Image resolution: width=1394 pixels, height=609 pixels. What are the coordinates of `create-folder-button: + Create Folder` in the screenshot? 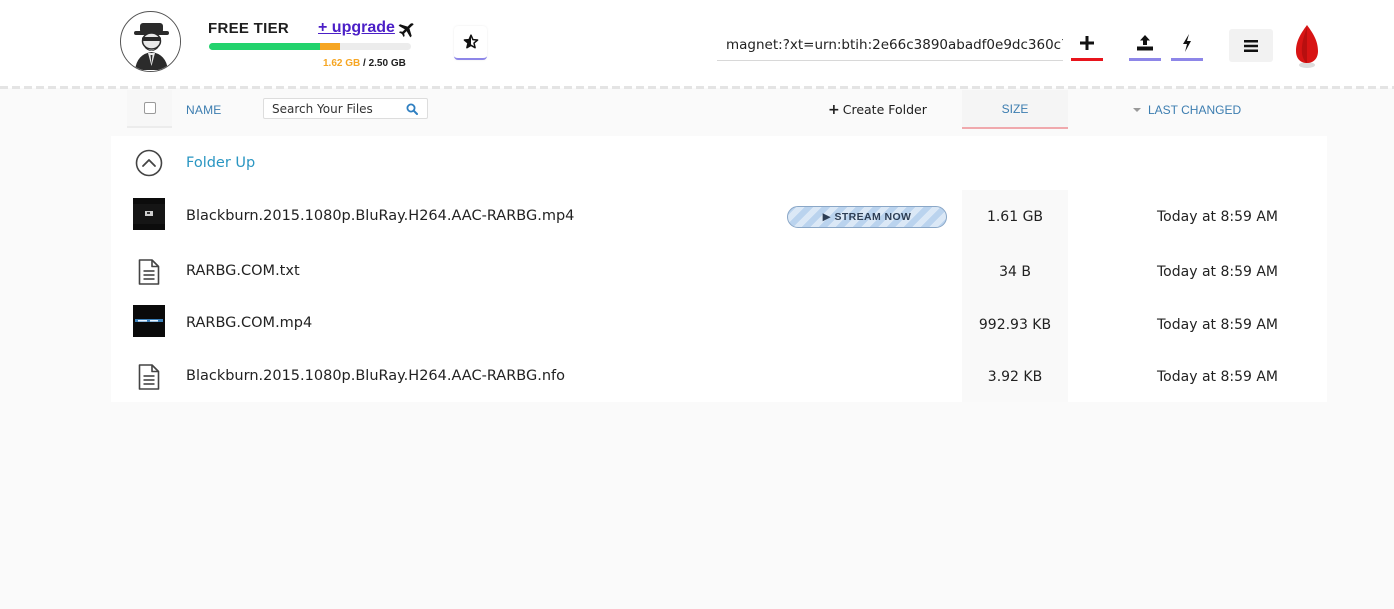 It's located at (877, 110).